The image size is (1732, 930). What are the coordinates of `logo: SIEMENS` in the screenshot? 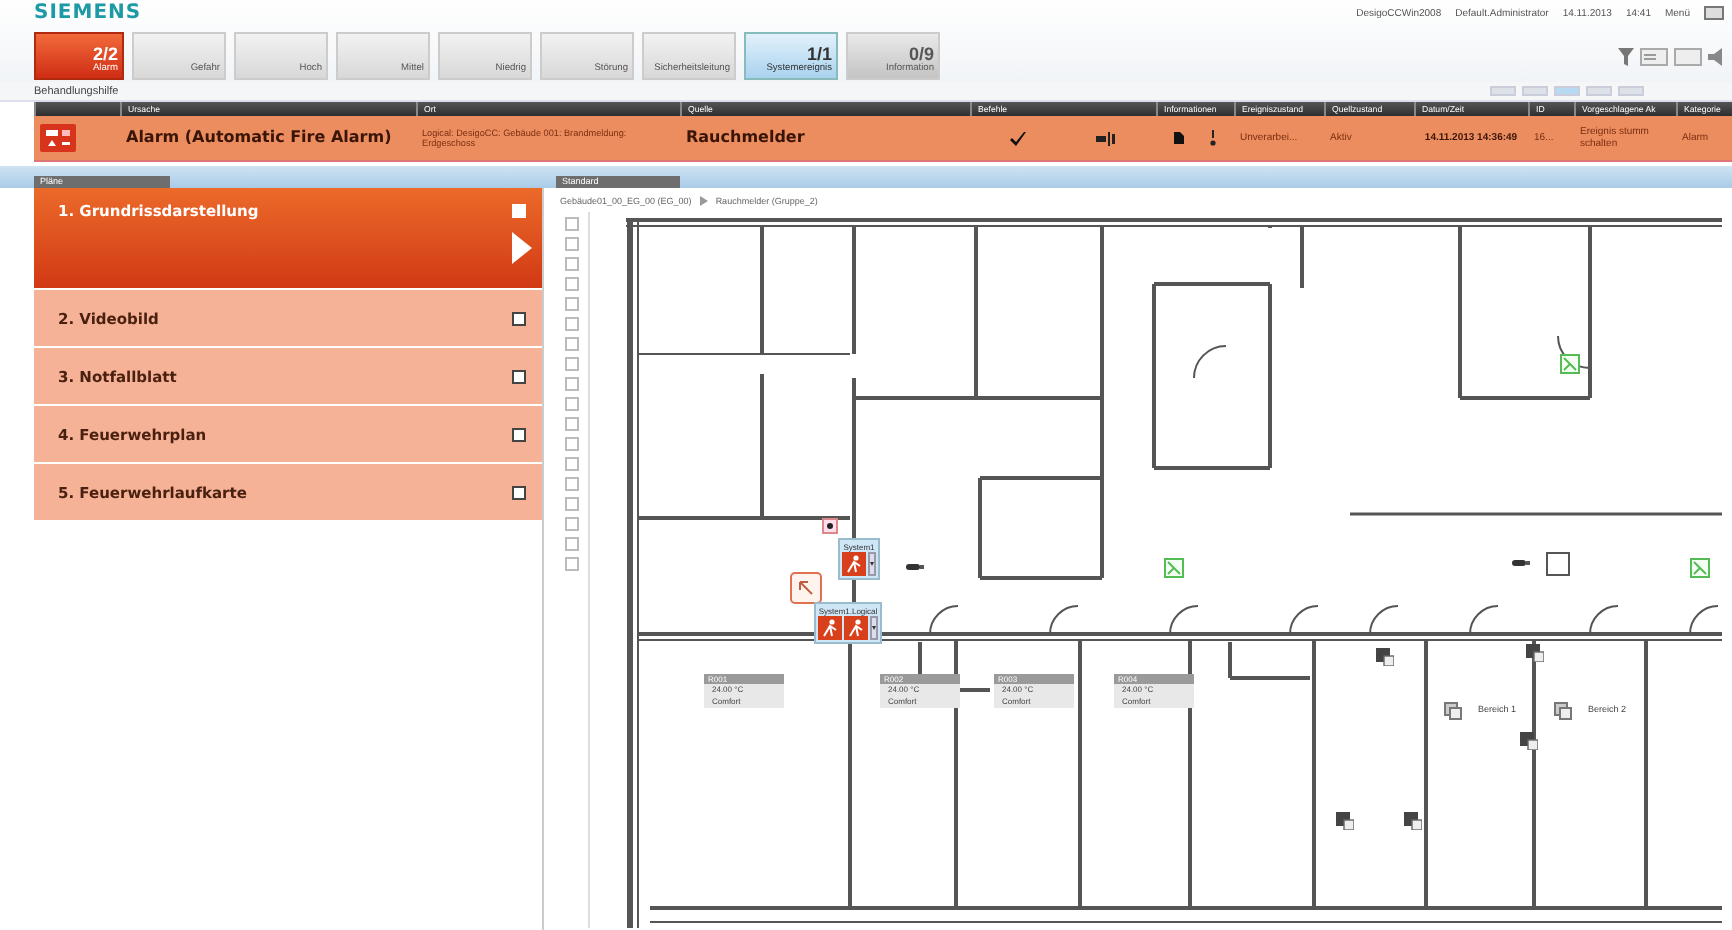 It's located at (89, 13).